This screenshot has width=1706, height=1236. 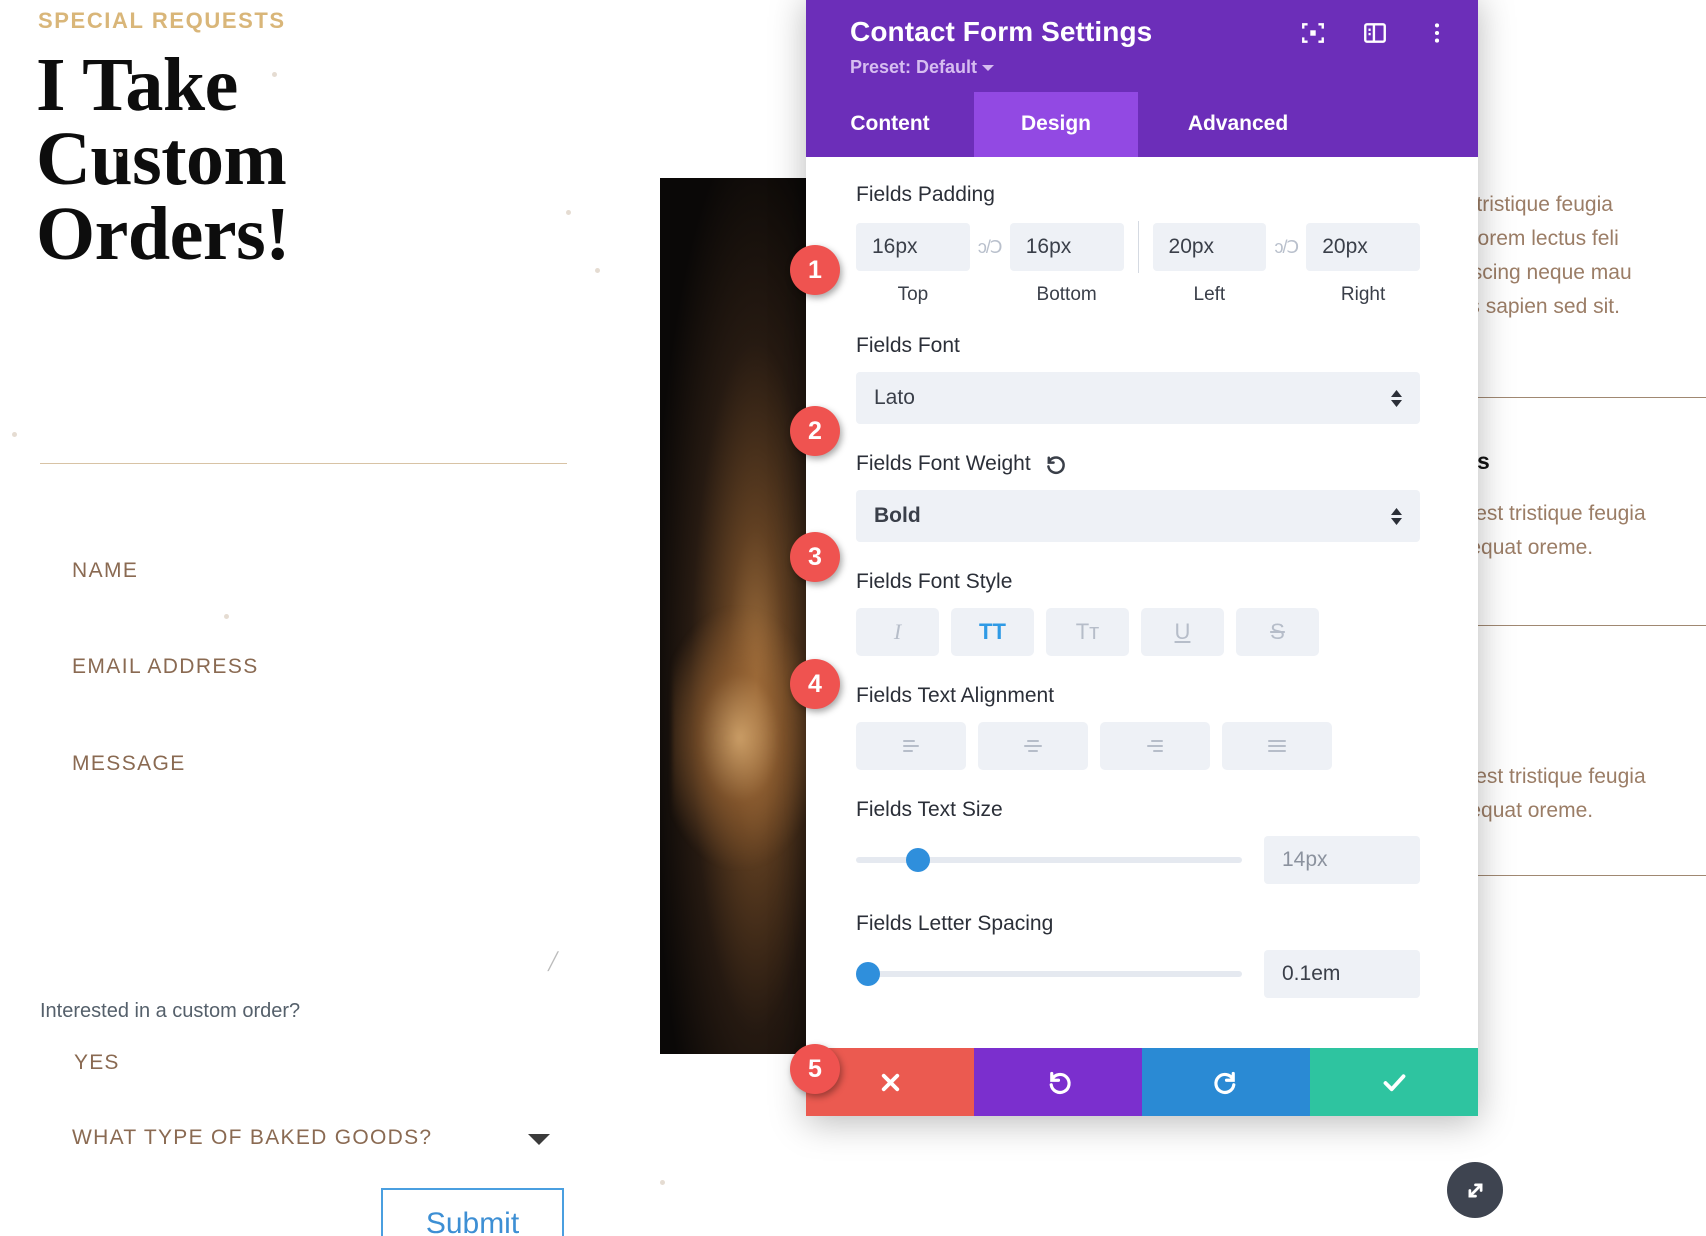 What do you see at coordinates (1142, 46) in the screenshot?
I see `modal-header: Contact Form Settings Preset: Default` at bounding box center [1142, 46].